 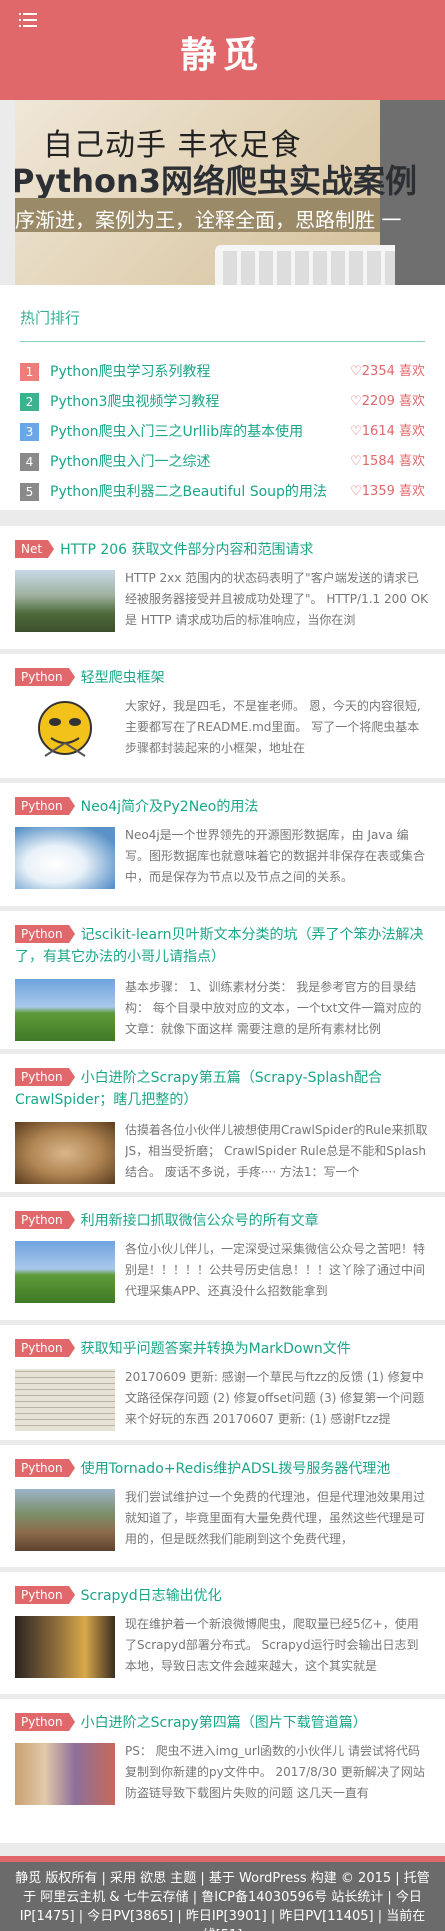 I want to click on hot-item-title: Python爬虫学习系列教程, so click(x=130, y=372).